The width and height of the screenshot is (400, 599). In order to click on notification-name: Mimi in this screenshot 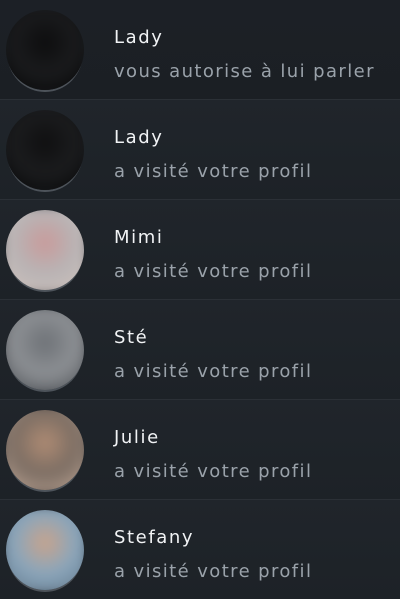, I will do `click(139, 237)`.